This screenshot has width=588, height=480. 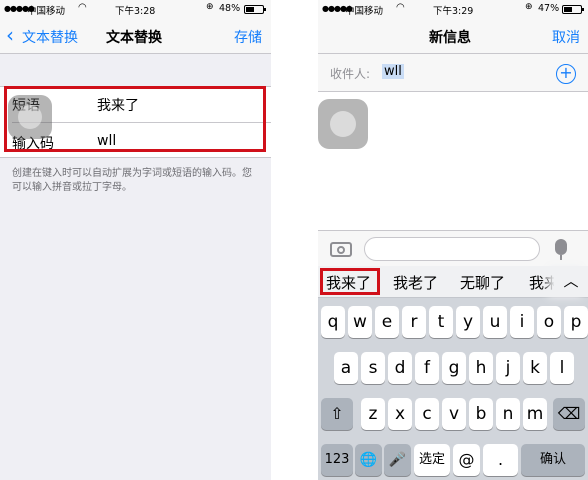 What do you see at coordinates (368, 460) in the screenshot?
I see `globe-icon: 🌐` at bounding box center [368, 460].